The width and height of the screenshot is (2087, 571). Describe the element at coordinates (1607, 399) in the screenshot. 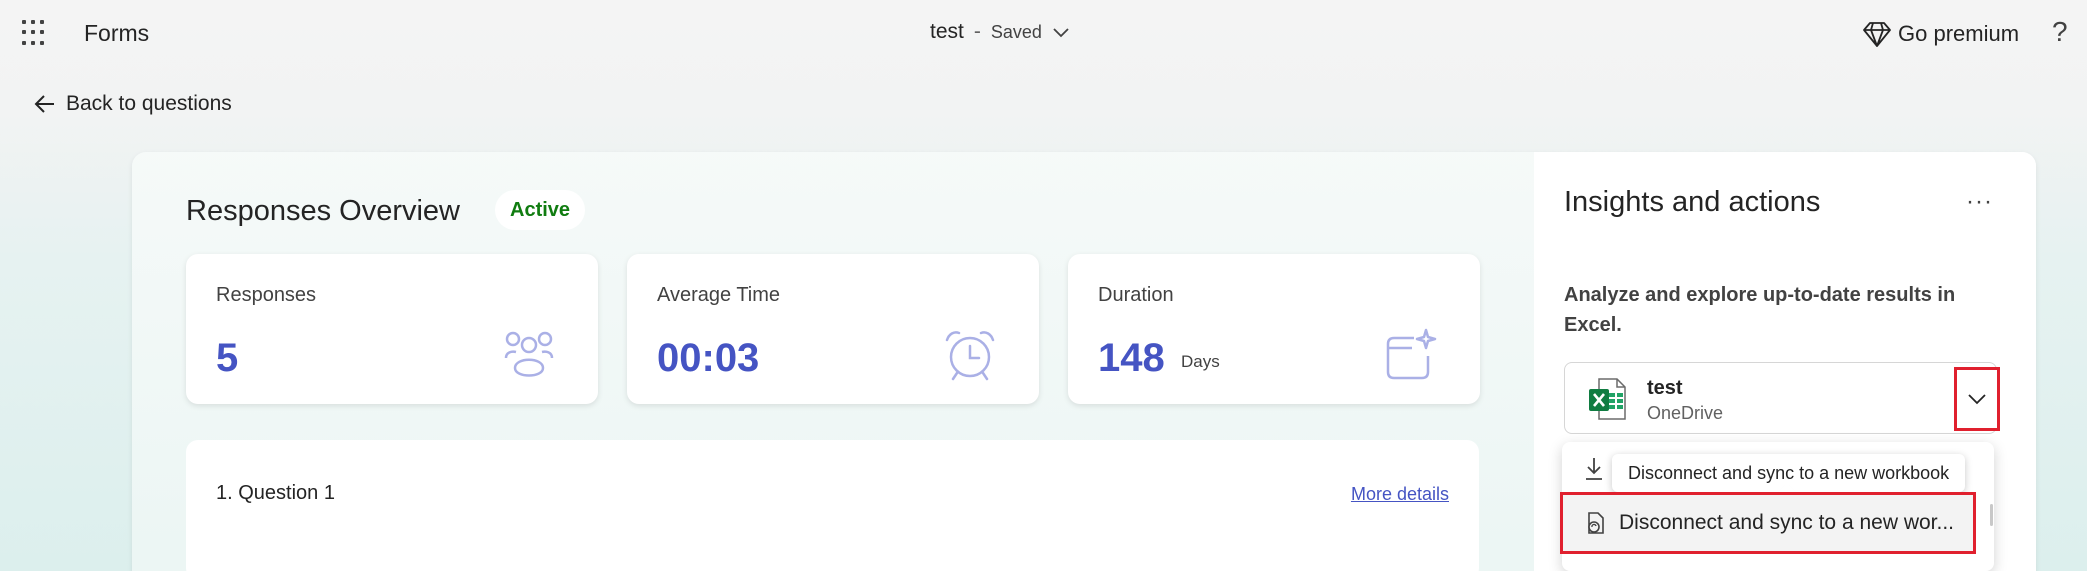

I see `excel-icon` at that location.